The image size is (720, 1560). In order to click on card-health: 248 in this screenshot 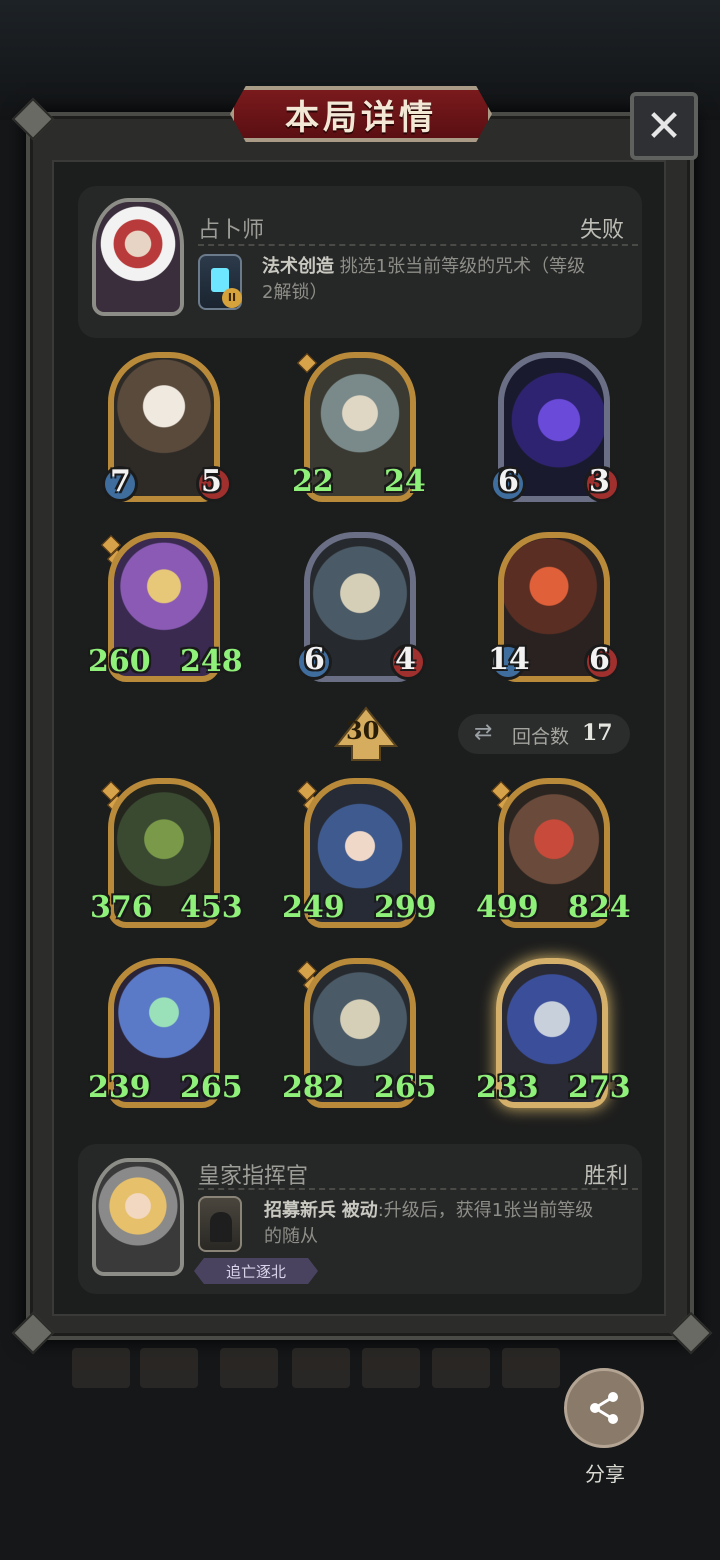, I will do `click(211, 661)`.